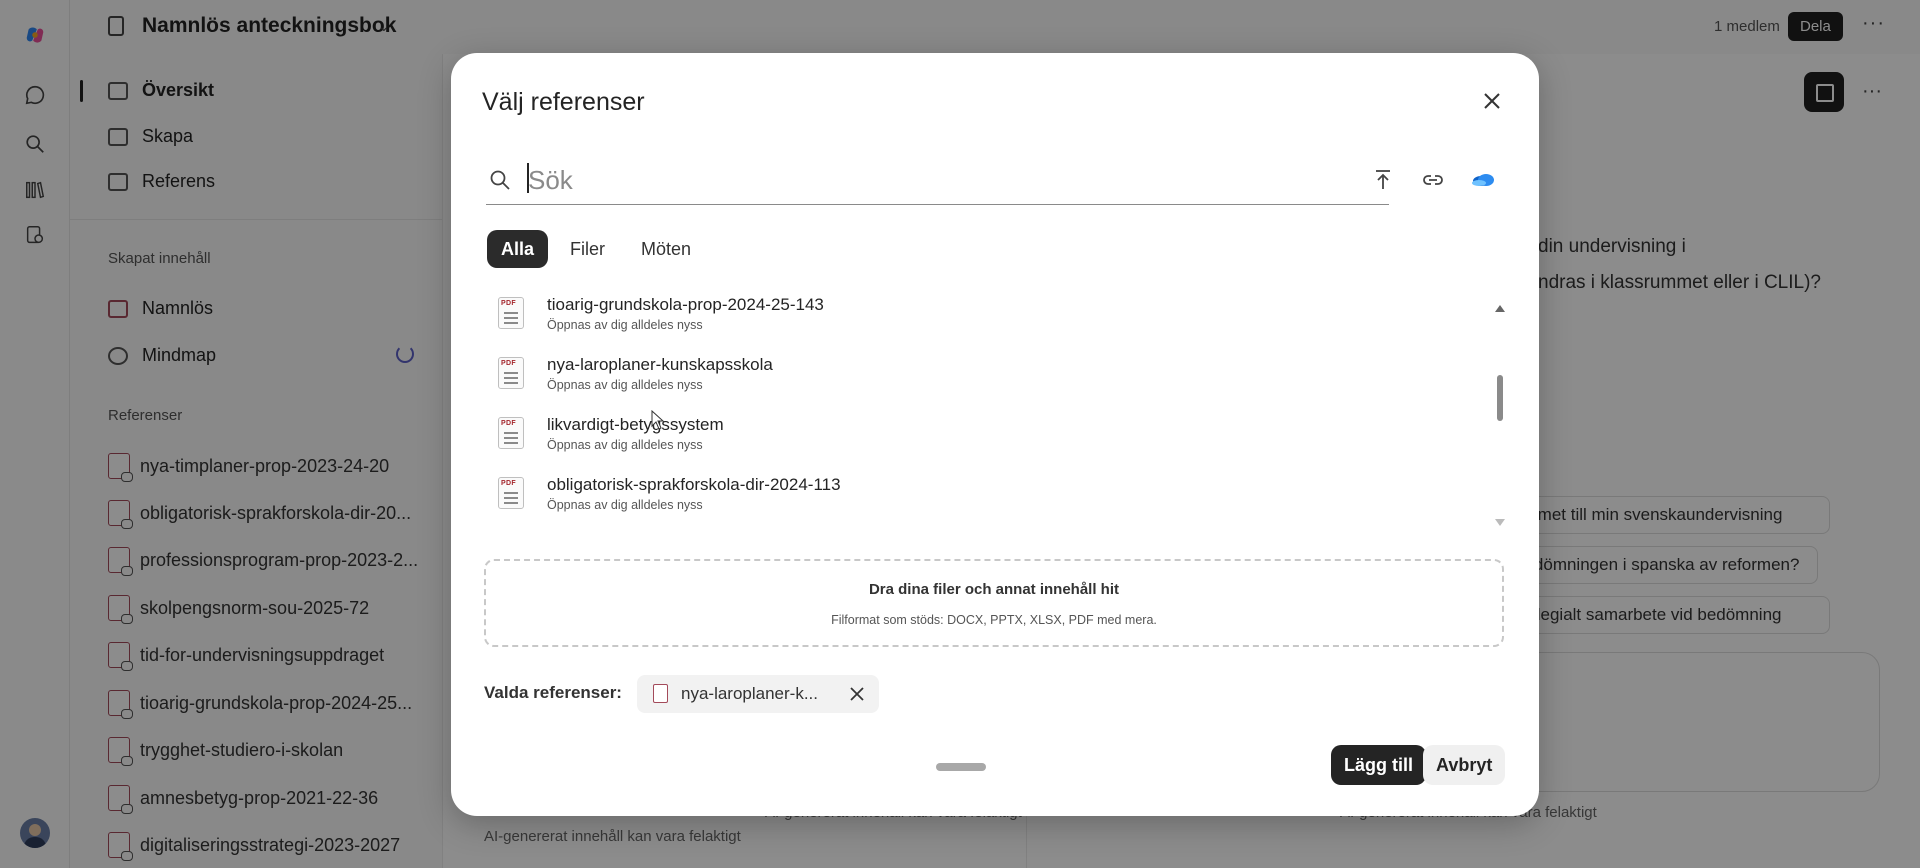 The width and height of the screenshot is (1920, 868). I want to click on close-icon, so click(1492, 101).